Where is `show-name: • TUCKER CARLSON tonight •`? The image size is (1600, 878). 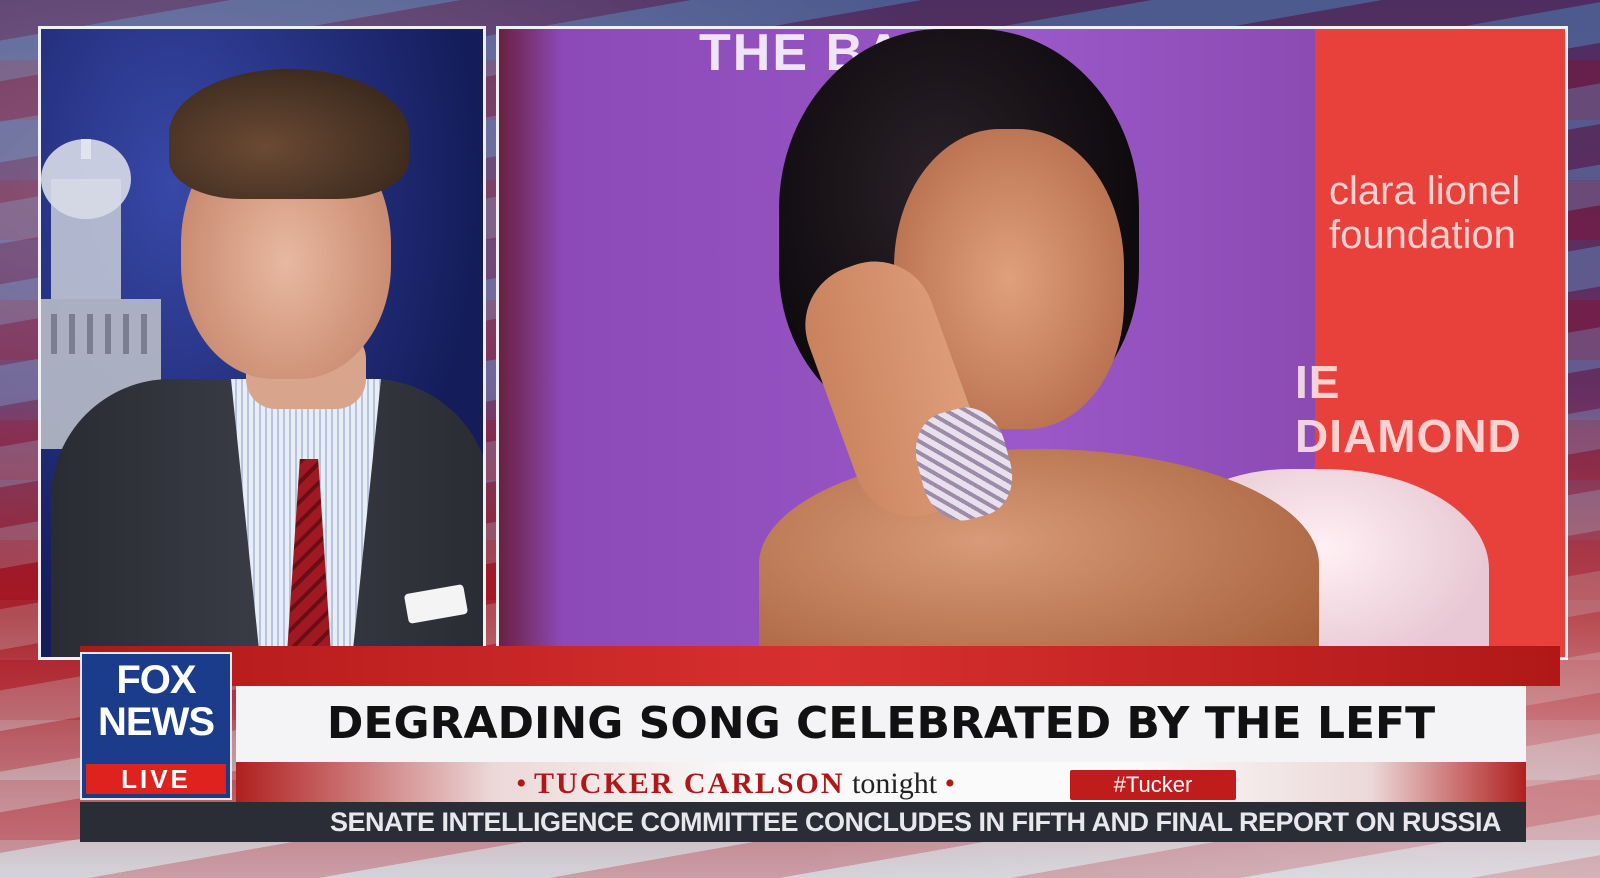
show-name: • TUCKER CARLSON tonight • is located at coordinates (735, 784).